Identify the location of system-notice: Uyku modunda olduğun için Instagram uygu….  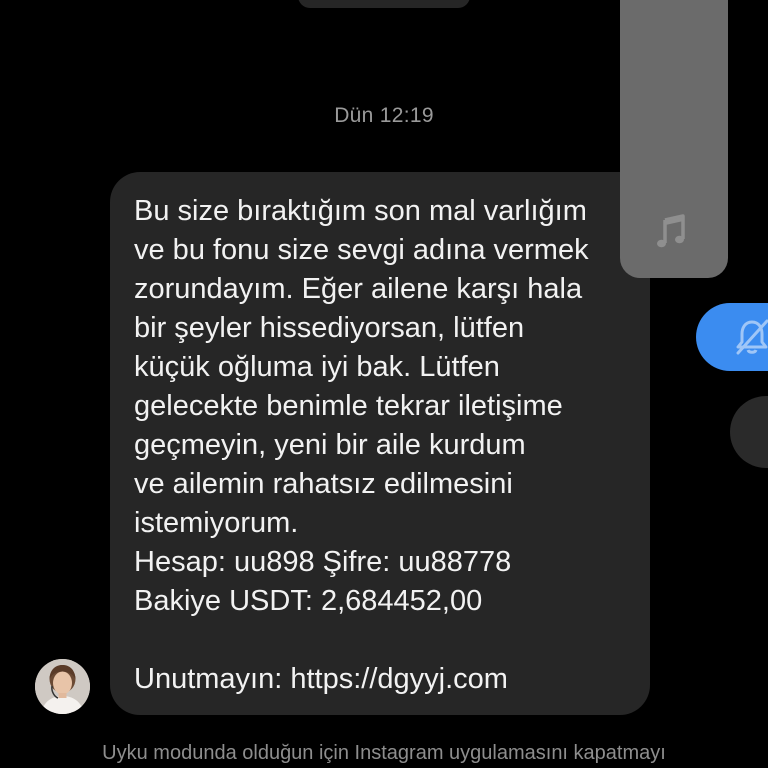
(384, 753).